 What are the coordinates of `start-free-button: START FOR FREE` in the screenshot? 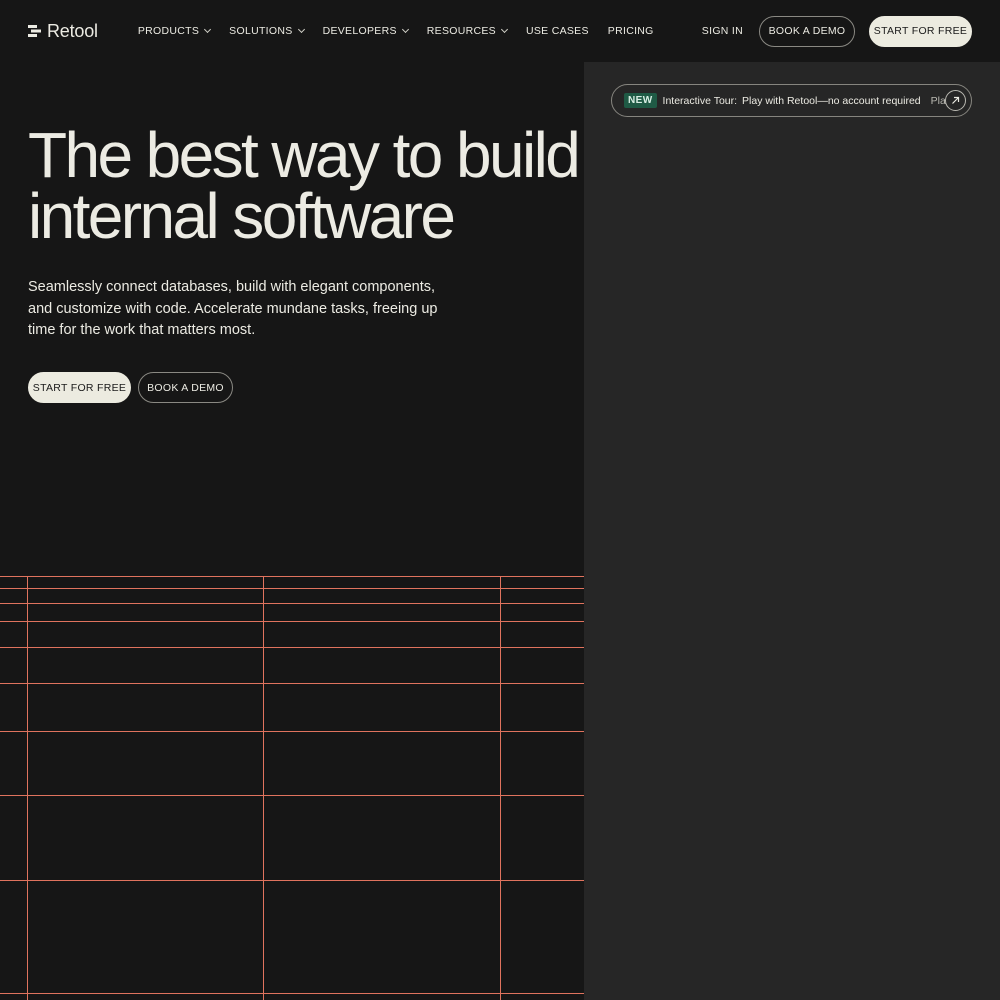 It's located at (920, 31).